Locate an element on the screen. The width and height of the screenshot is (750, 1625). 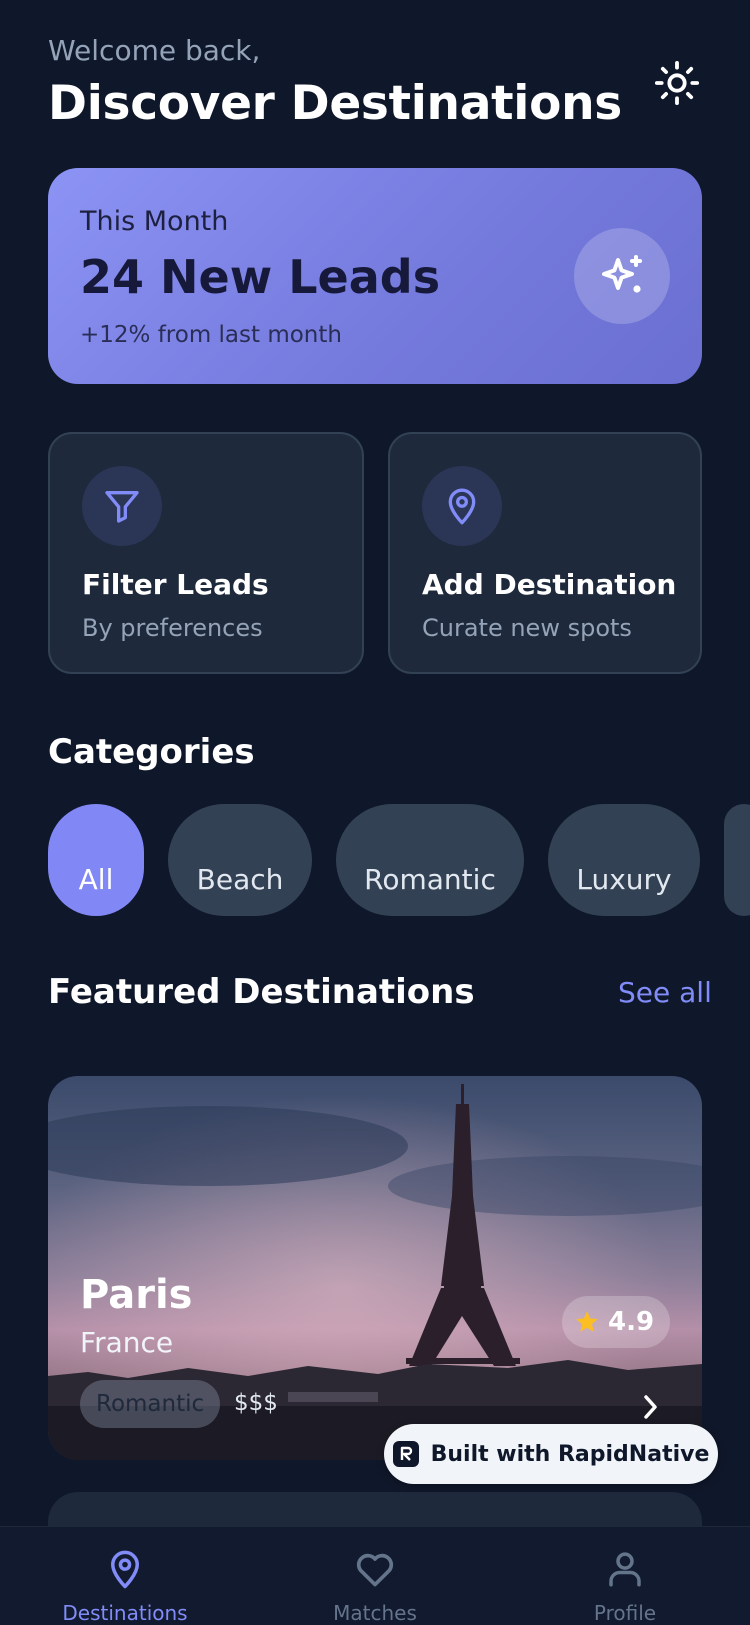
sun-icon is located at coordinates (677, 83).